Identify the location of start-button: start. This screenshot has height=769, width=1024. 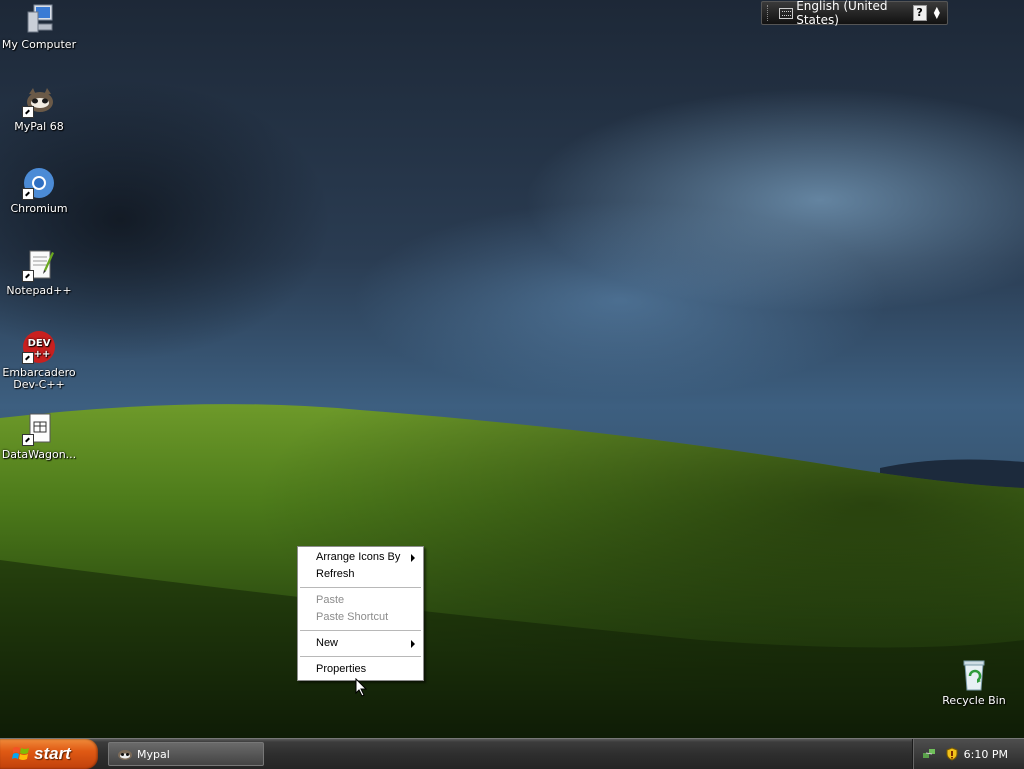
(49, 754).